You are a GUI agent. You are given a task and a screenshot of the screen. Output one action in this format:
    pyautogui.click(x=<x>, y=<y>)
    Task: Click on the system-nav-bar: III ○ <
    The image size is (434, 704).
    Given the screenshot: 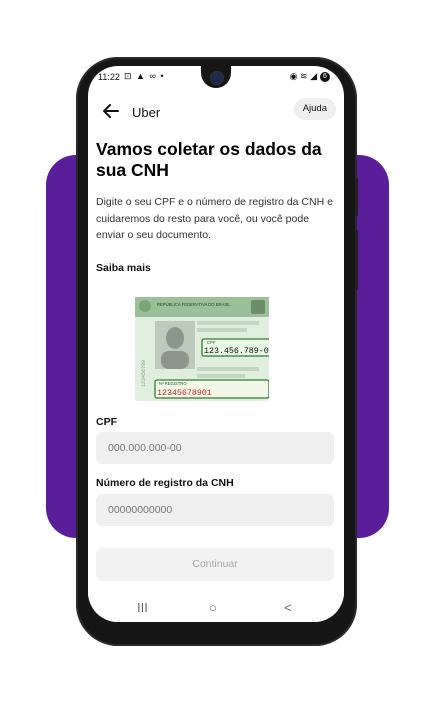 What is the action you would take?
    pyautogui.click(x=216, y=608)
    